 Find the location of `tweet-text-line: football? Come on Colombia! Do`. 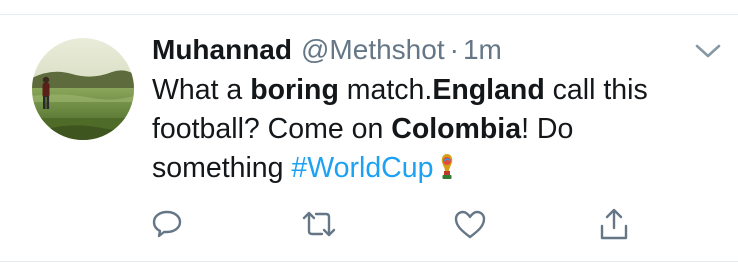

tweet-text-line: football? Come on Colombia! Do is located at coordinates (437, 129).